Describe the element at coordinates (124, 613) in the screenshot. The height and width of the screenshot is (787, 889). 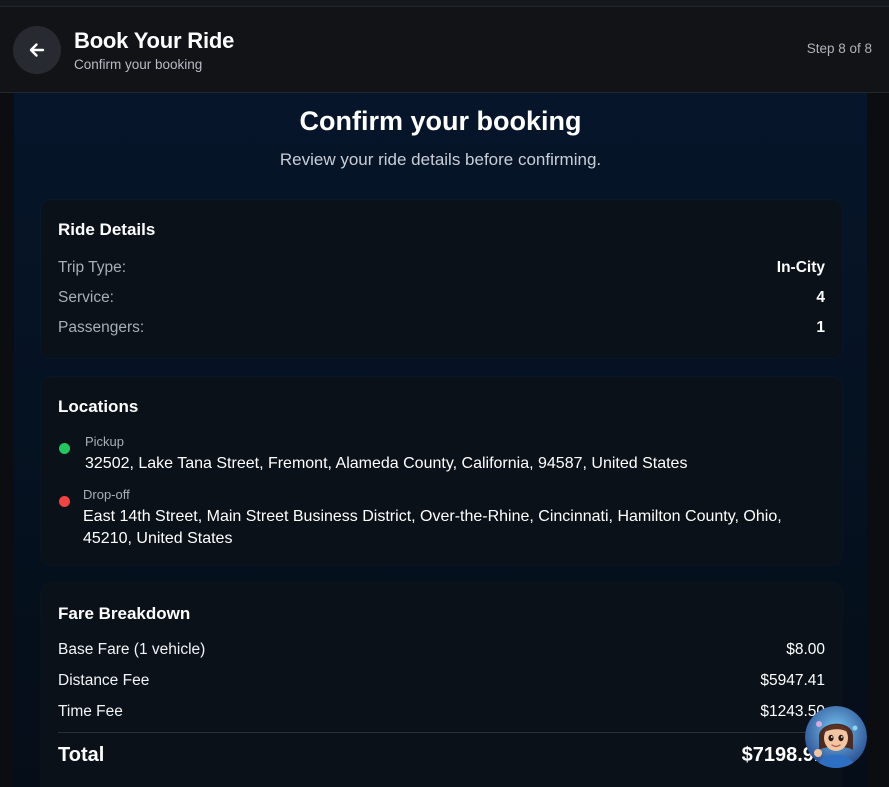
I see `fare-title: Fare Breakdown` at that location.